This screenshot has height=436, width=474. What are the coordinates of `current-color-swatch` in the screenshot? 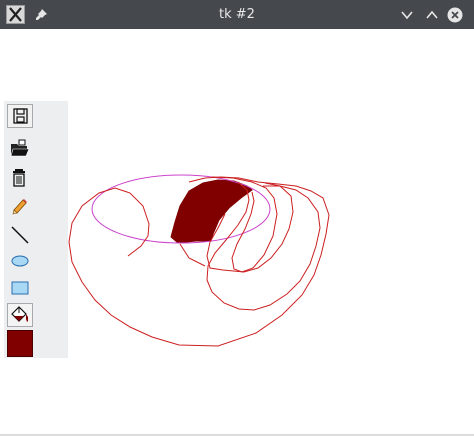 It's located at (20, 343).